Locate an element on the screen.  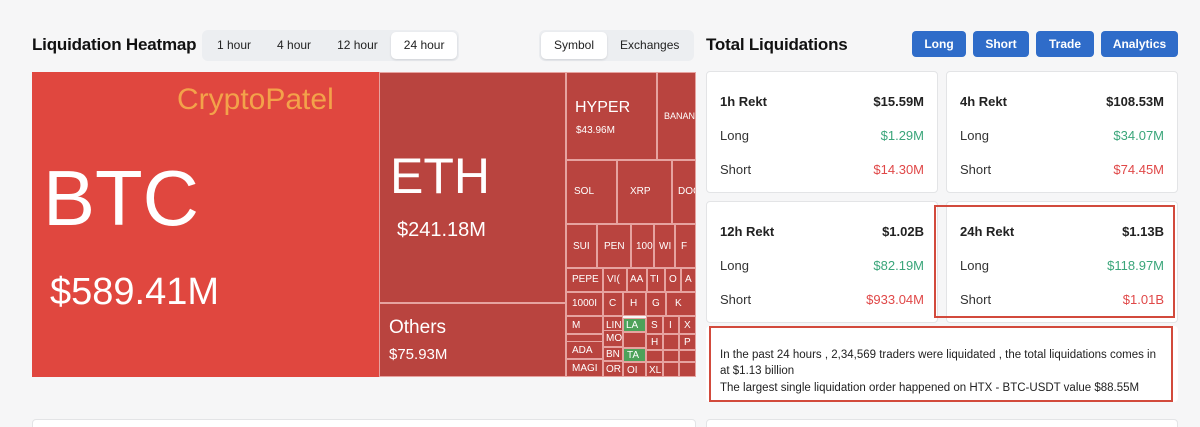
view-selector: Symbol Exchanges is located at coordinates (617, 45).